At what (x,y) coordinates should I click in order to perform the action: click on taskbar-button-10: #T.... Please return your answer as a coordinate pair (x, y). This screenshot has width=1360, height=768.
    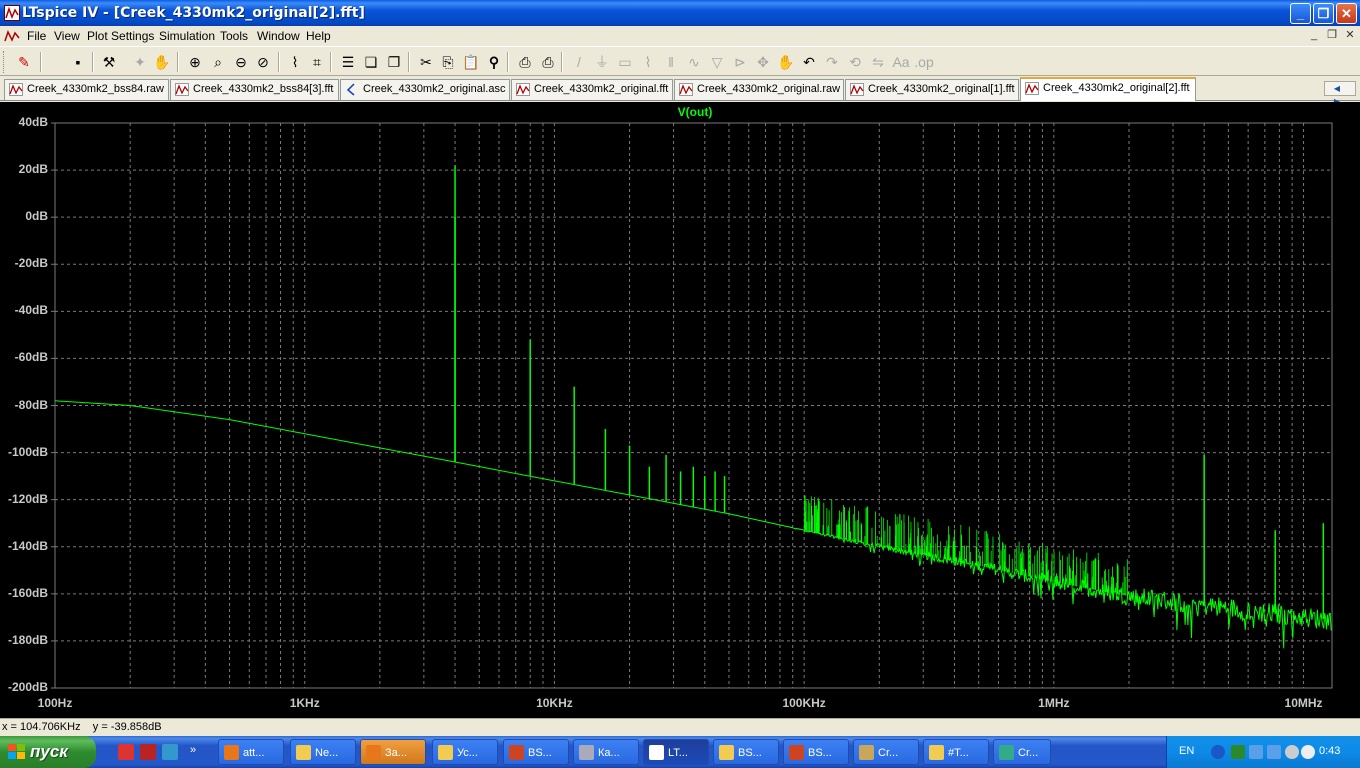
    Looking at the image, I should click on (956, 752).